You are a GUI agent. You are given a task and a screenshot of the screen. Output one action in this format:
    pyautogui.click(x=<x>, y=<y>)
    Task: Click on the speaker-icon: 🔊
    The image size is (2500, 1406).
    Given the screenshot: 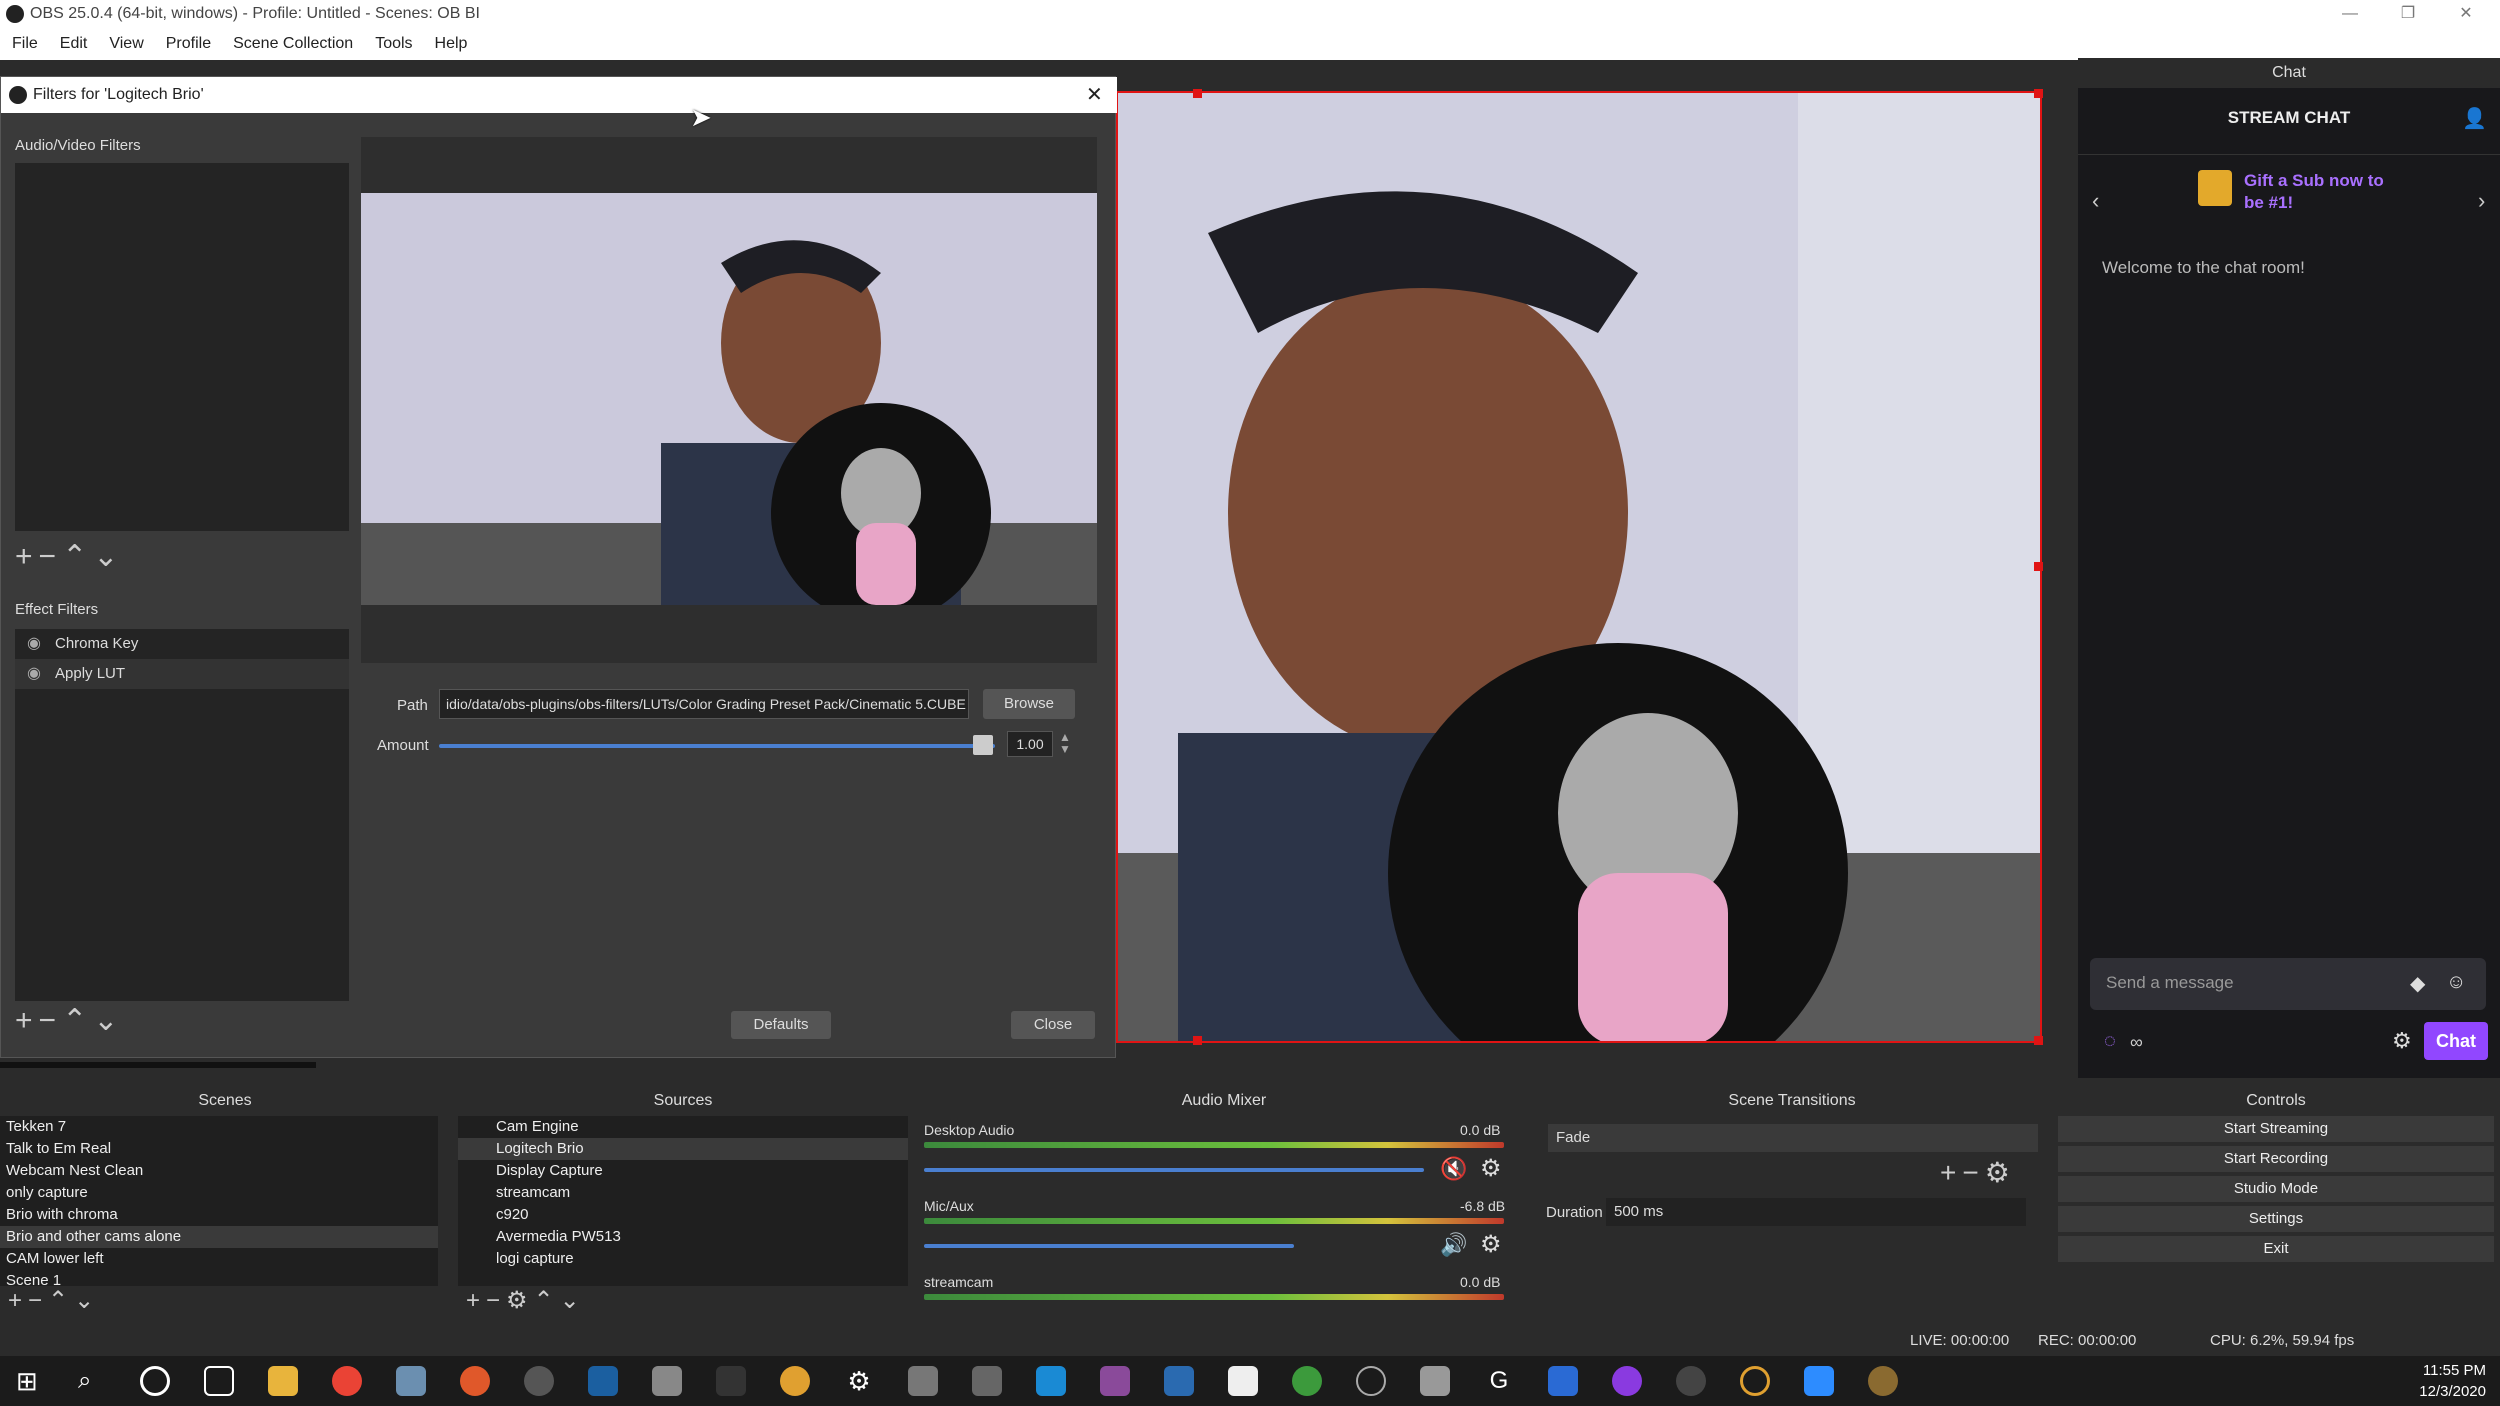 What is the action you would take?
    pyautogui.click(x=1453, y=1245)
    